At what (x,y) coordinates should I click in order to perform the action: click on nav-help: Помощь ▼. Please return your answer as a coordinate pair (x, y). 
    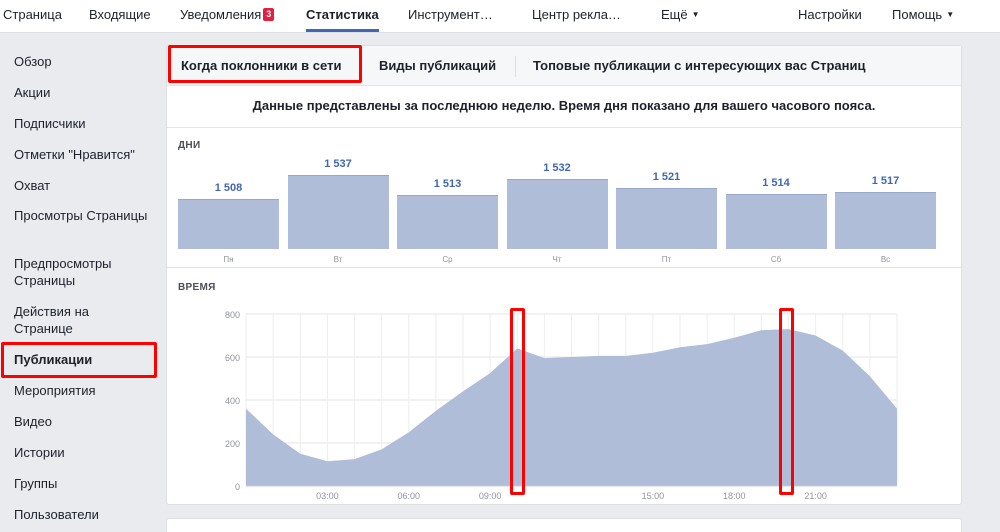
    Looking at the image, I should click on (923, 16).